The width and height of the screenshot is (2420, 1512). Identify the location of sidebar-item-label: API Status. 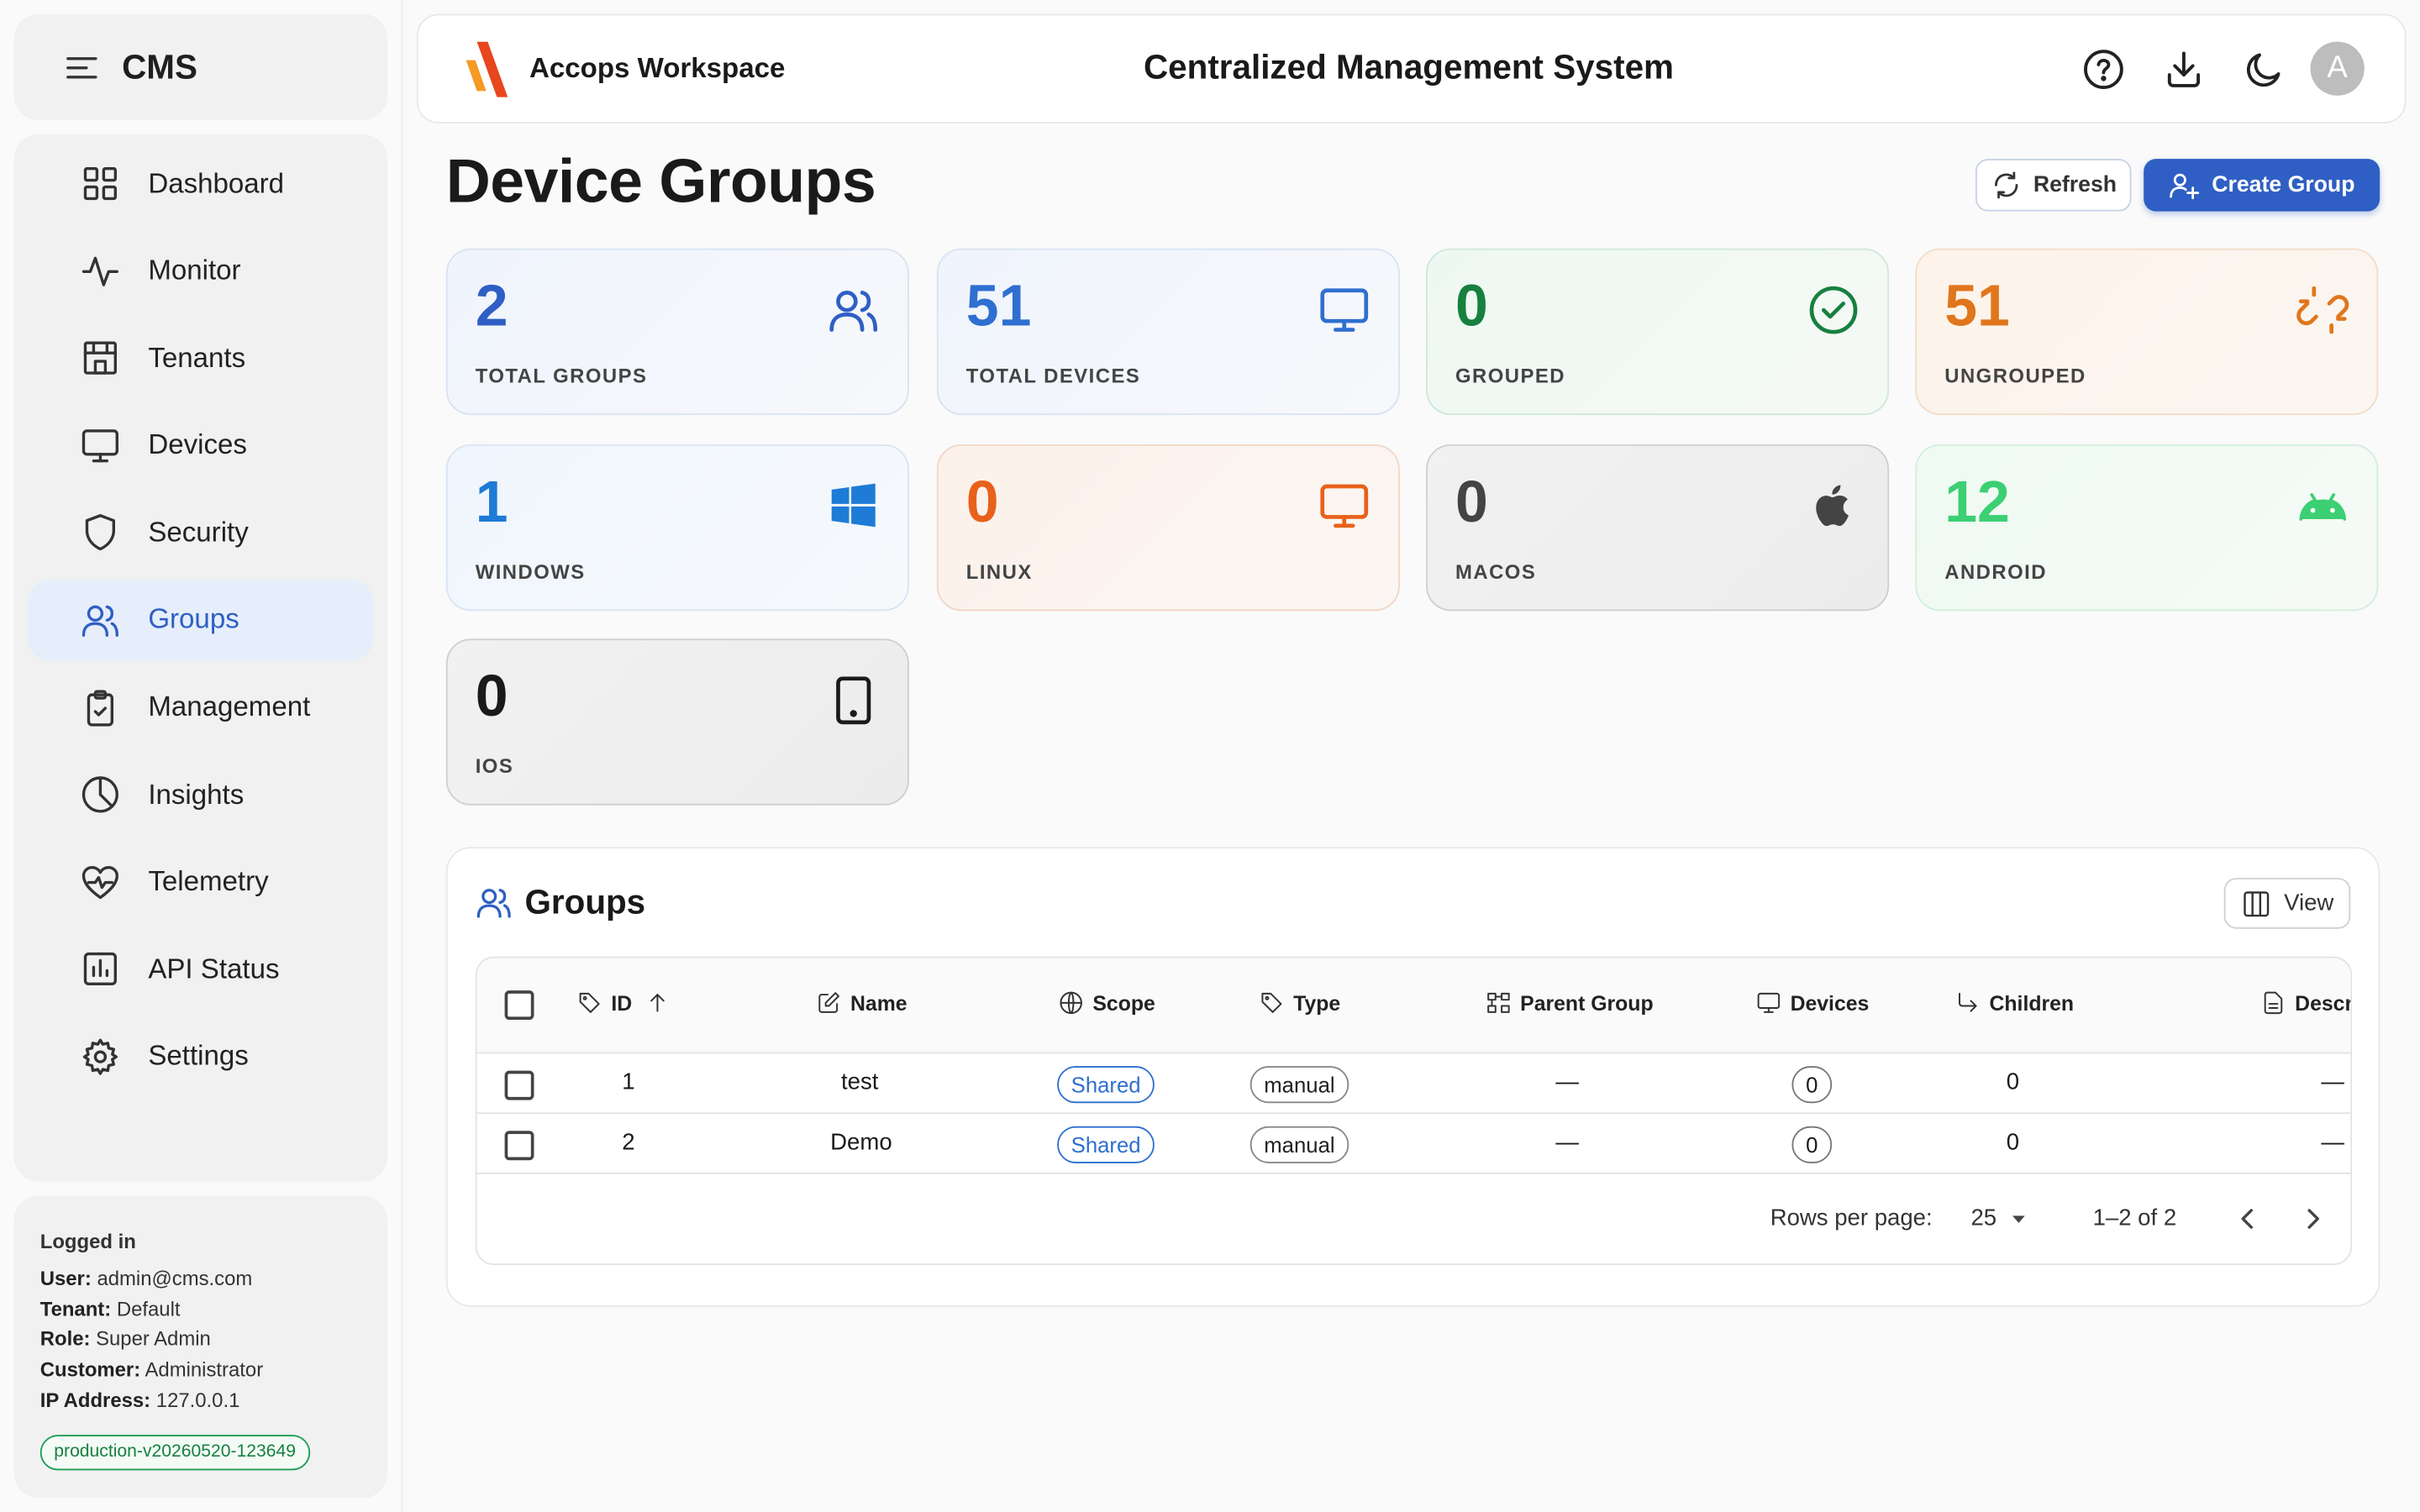
(214, 968).